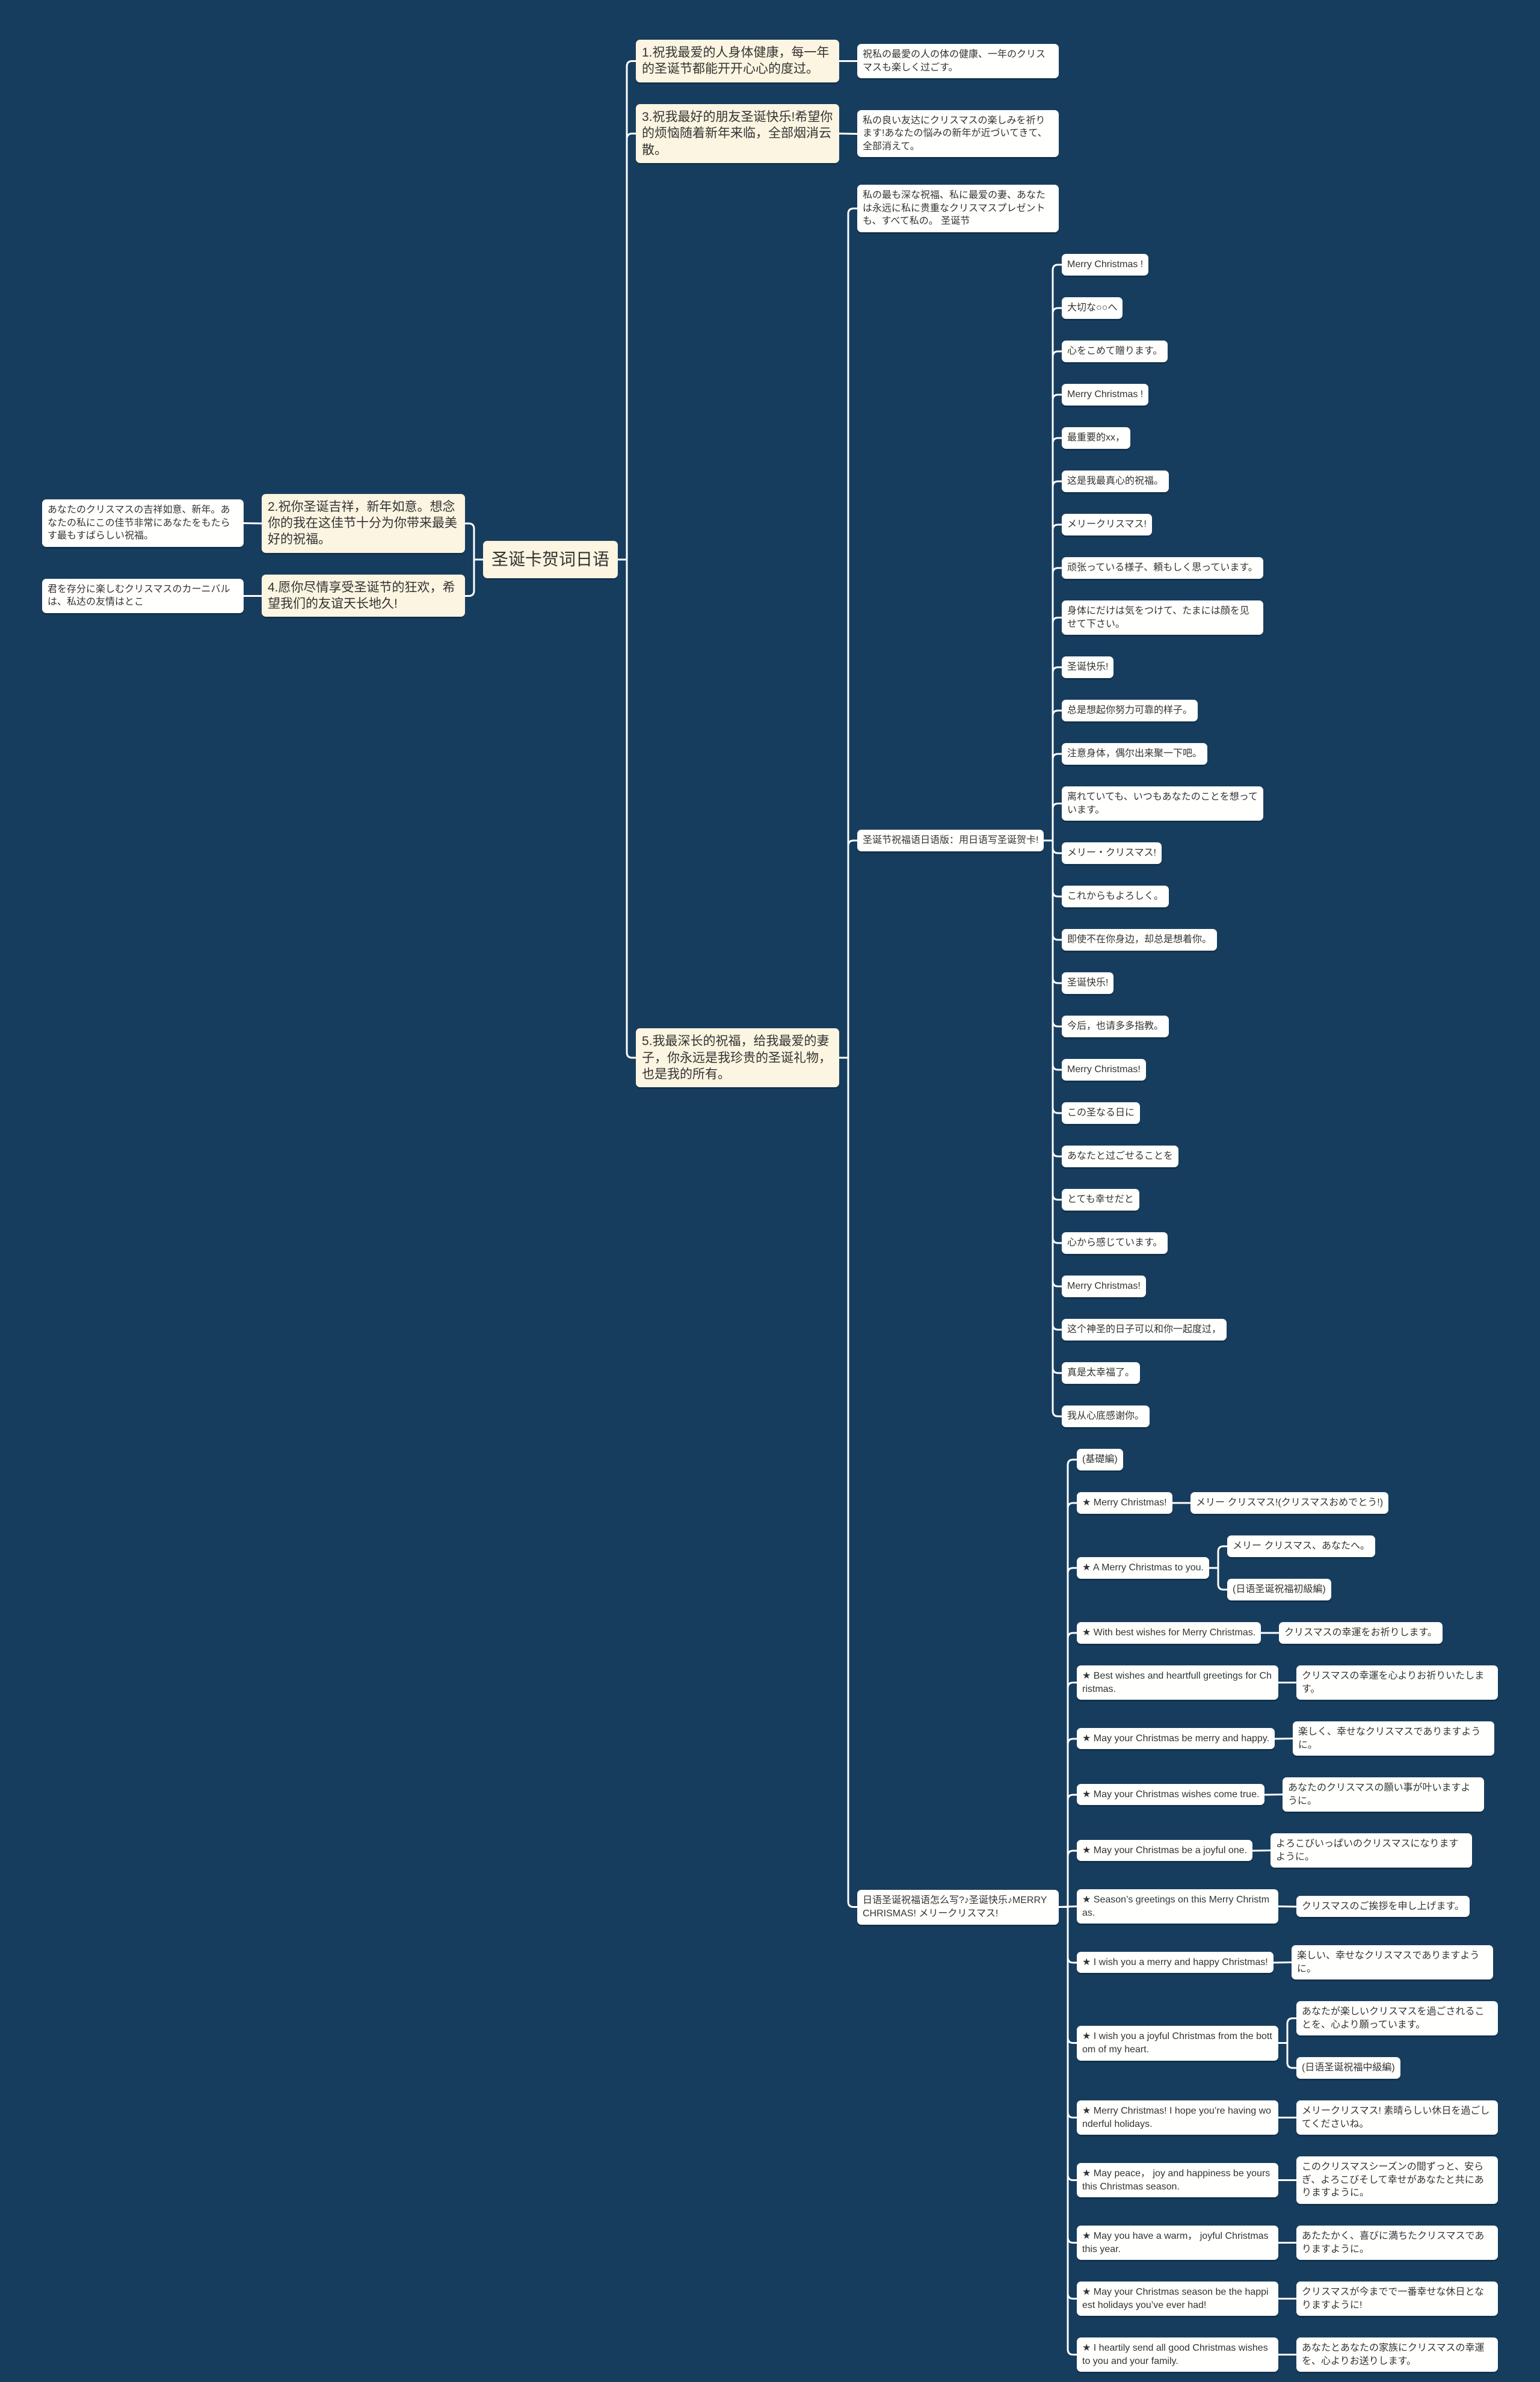  Describe the element at coordinates (737, 134) in the screenshot. I see `main-topic-node: 3.祝我最好的朋友圣诞快乐!希望你的烦恼随着新年来临，全部烟消云散。` at that location.